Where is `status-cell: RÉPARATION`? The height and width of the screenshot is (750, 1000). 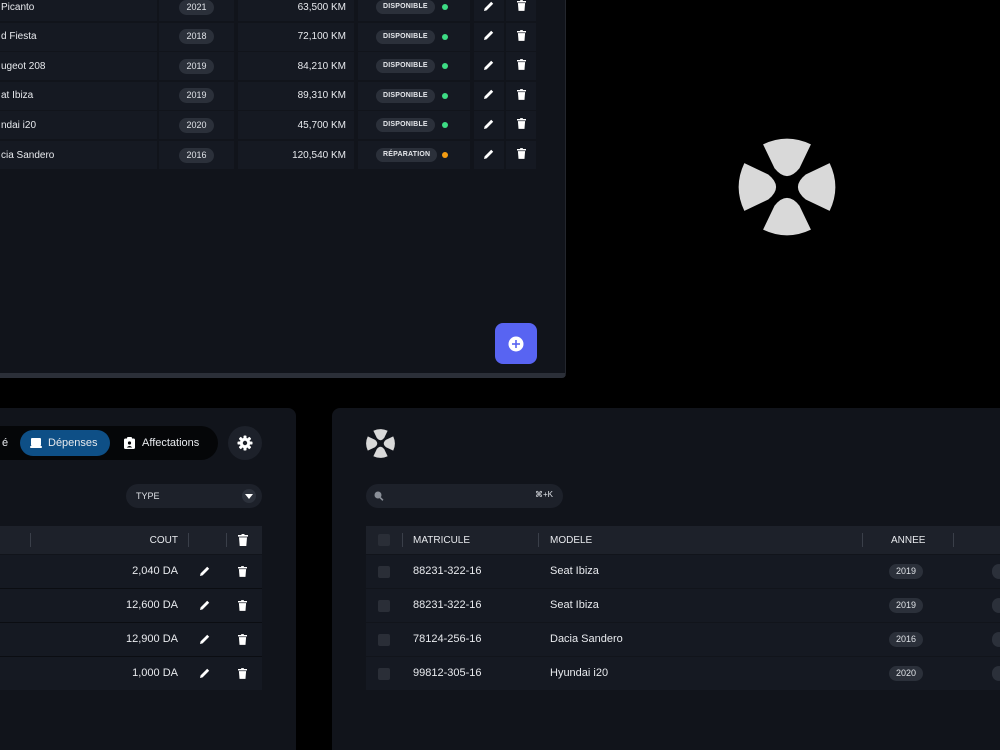 status-cell: RÉPARATION is located at coordinates (414, 155).